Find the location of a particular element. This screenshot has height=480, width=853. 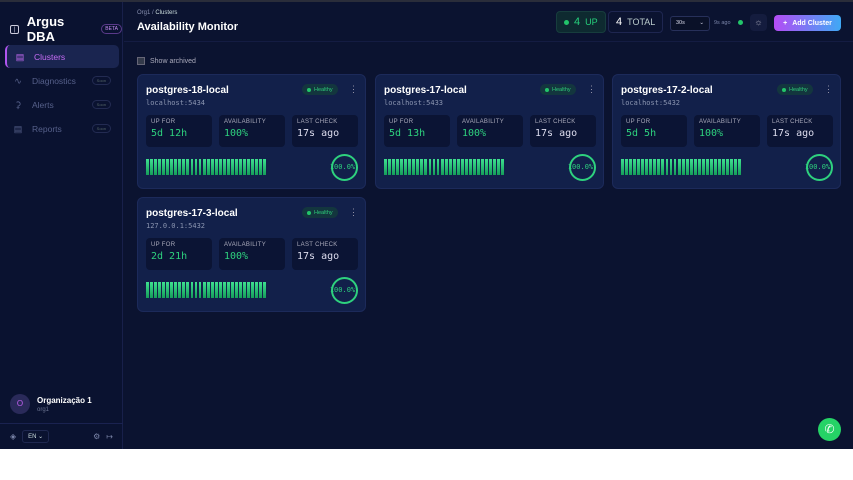

status-text: Healthy is located at coordinates (798, 89).